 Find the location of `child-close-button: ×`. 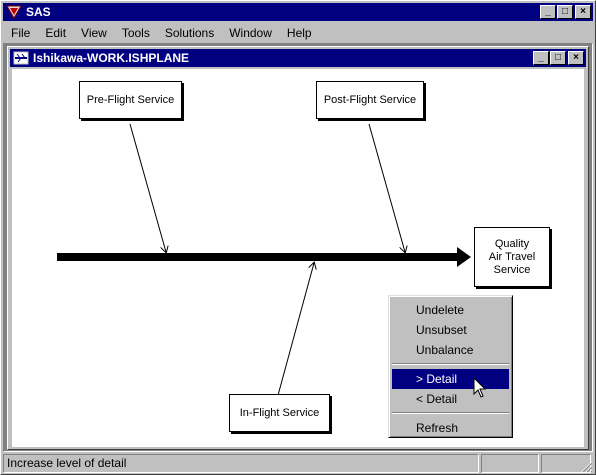

child-close-button: × is located at coordinates (576, 58).